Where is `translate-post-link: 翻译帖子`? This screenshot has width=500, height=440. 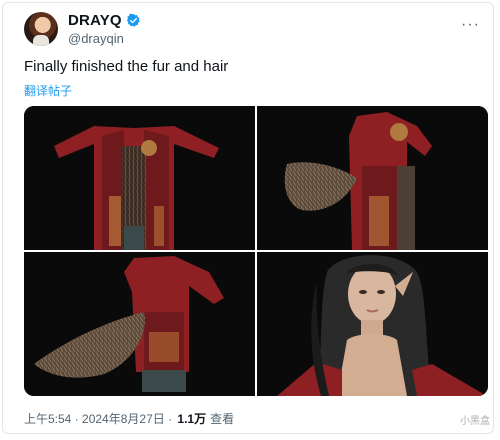
translate-post-link: 翻译帖子 is located at coordinates (48, 90).